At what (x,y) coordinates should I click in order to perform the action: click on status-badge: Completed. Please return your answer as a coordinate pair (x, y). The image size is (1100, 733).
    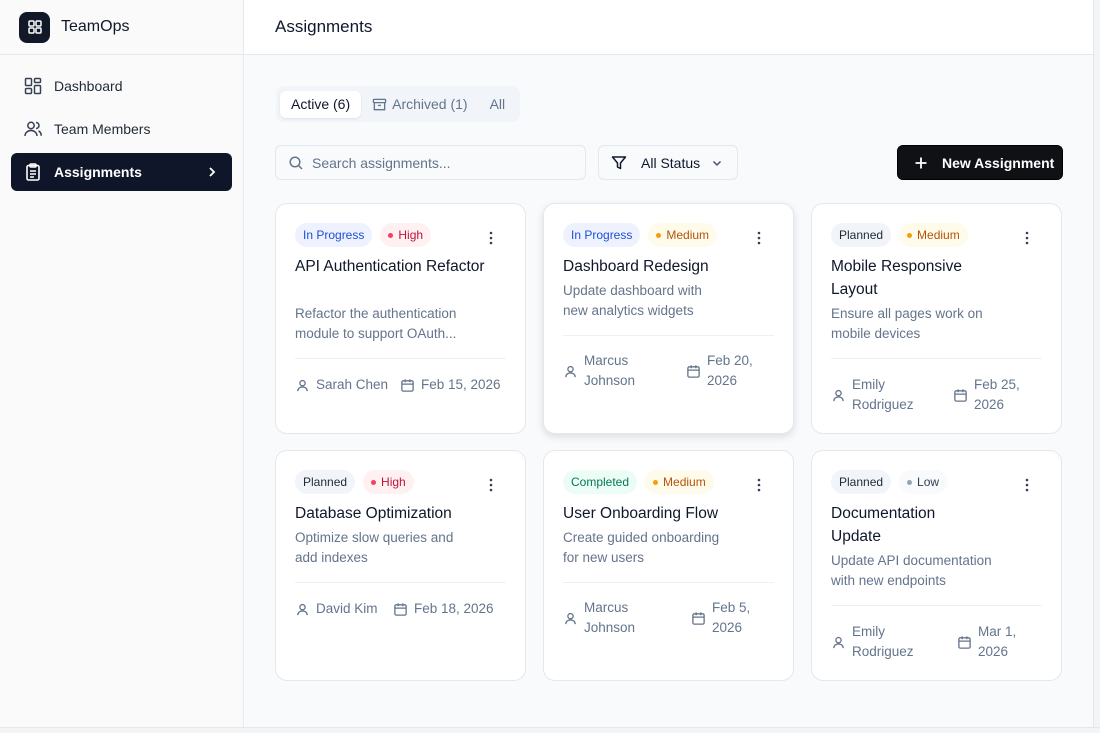
    Looking at the image, I should click on (600, 482).